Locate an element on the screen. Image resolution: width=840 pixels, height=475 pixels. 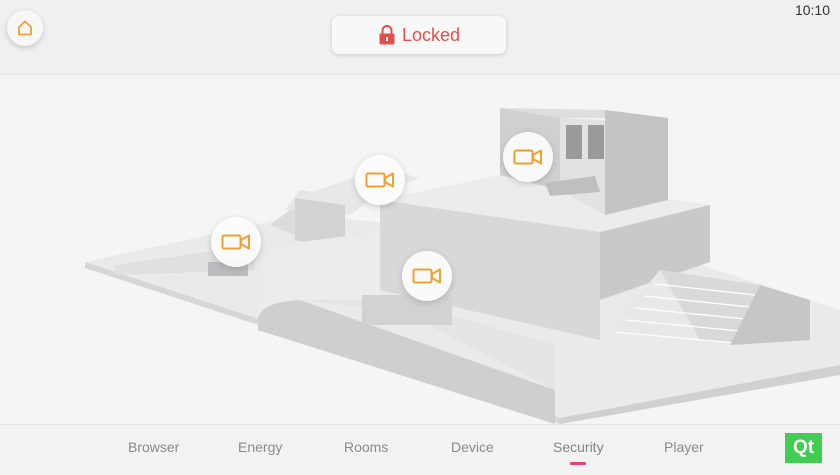
qt-logo: Qt is located at coordinates (803, 448).